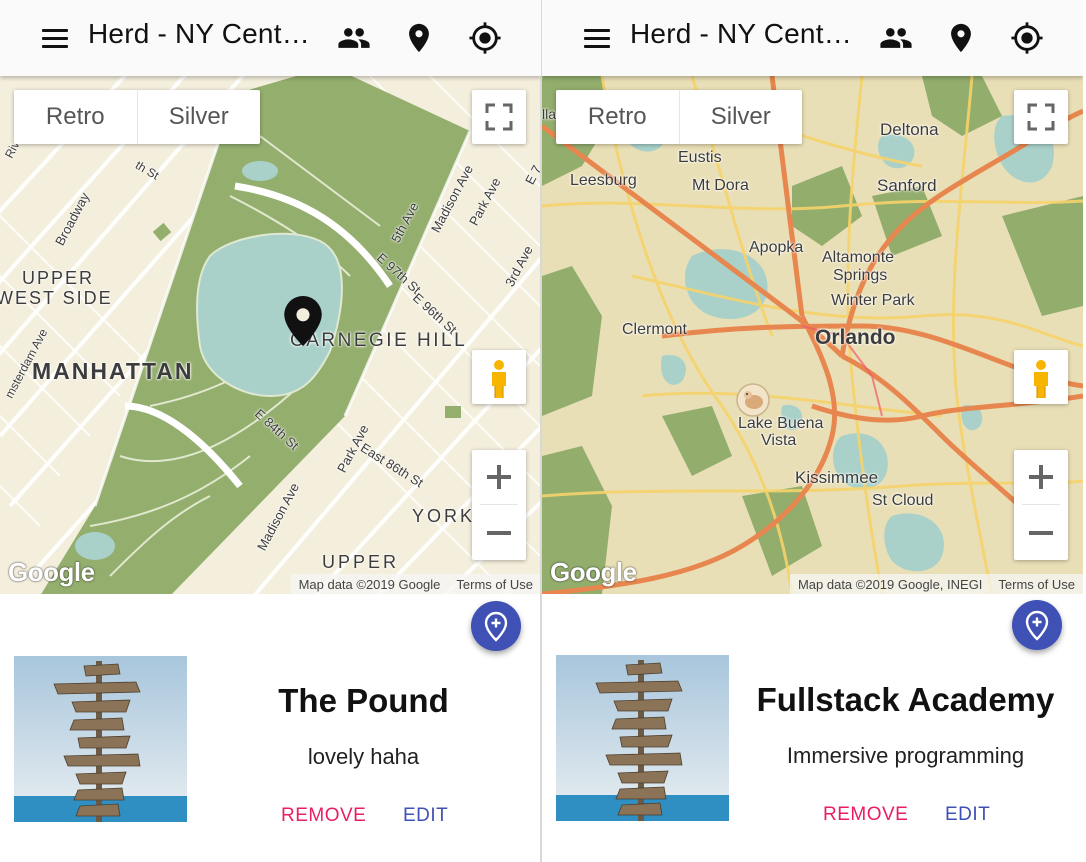 The height and width of the screenshot is (862, 1086). What do you see at coordinates (858, 257) in the screenshot?
I see `map-label: Altamonte` at bounding box center [858, 257].